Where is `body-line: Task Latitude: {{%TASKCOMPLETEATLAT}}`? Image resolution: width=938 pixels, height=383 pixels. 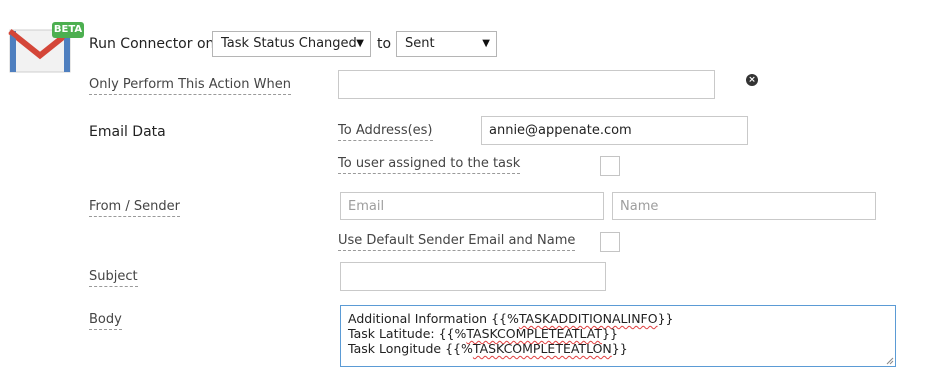 body-line: Task Latitude: {{%TASKCOMPLETEATLAT}} is located at coordinates (483, 333).